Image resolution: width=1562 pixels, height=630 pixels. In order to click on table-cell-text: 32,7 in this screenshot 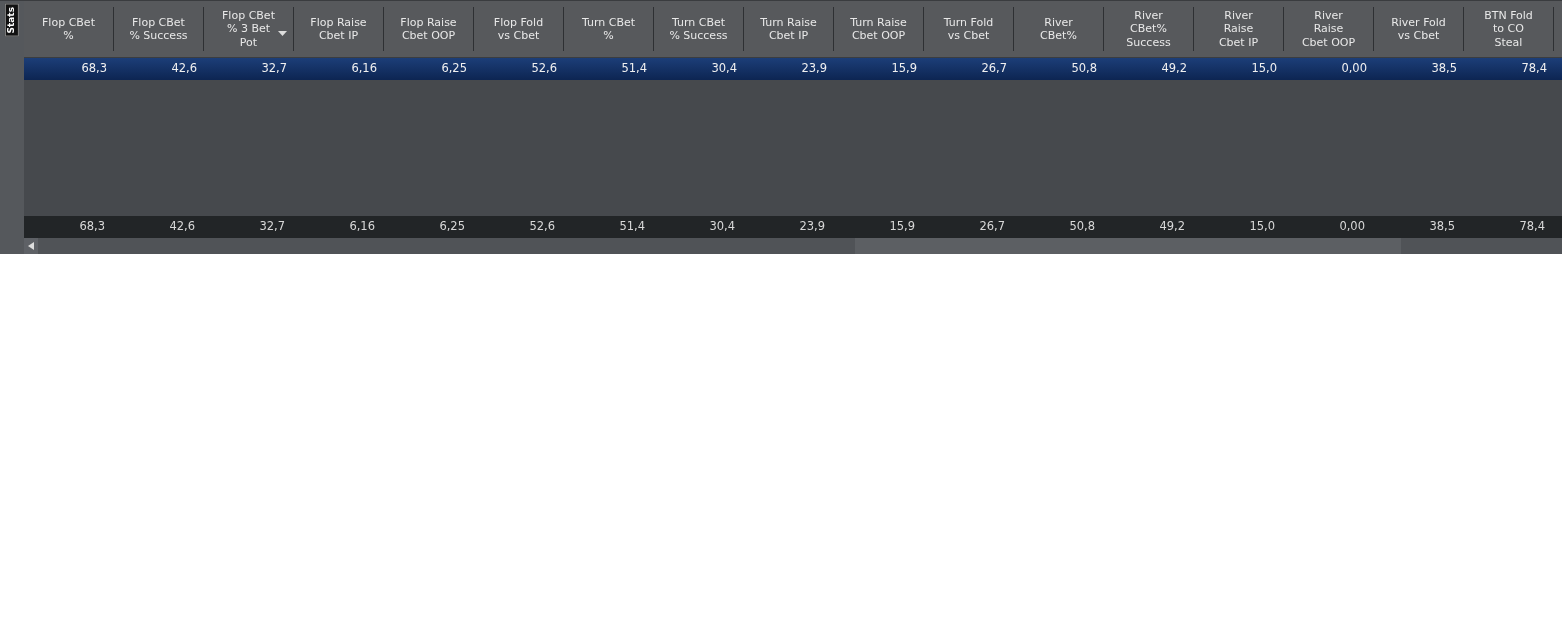, I will do `click(274, 69)`.